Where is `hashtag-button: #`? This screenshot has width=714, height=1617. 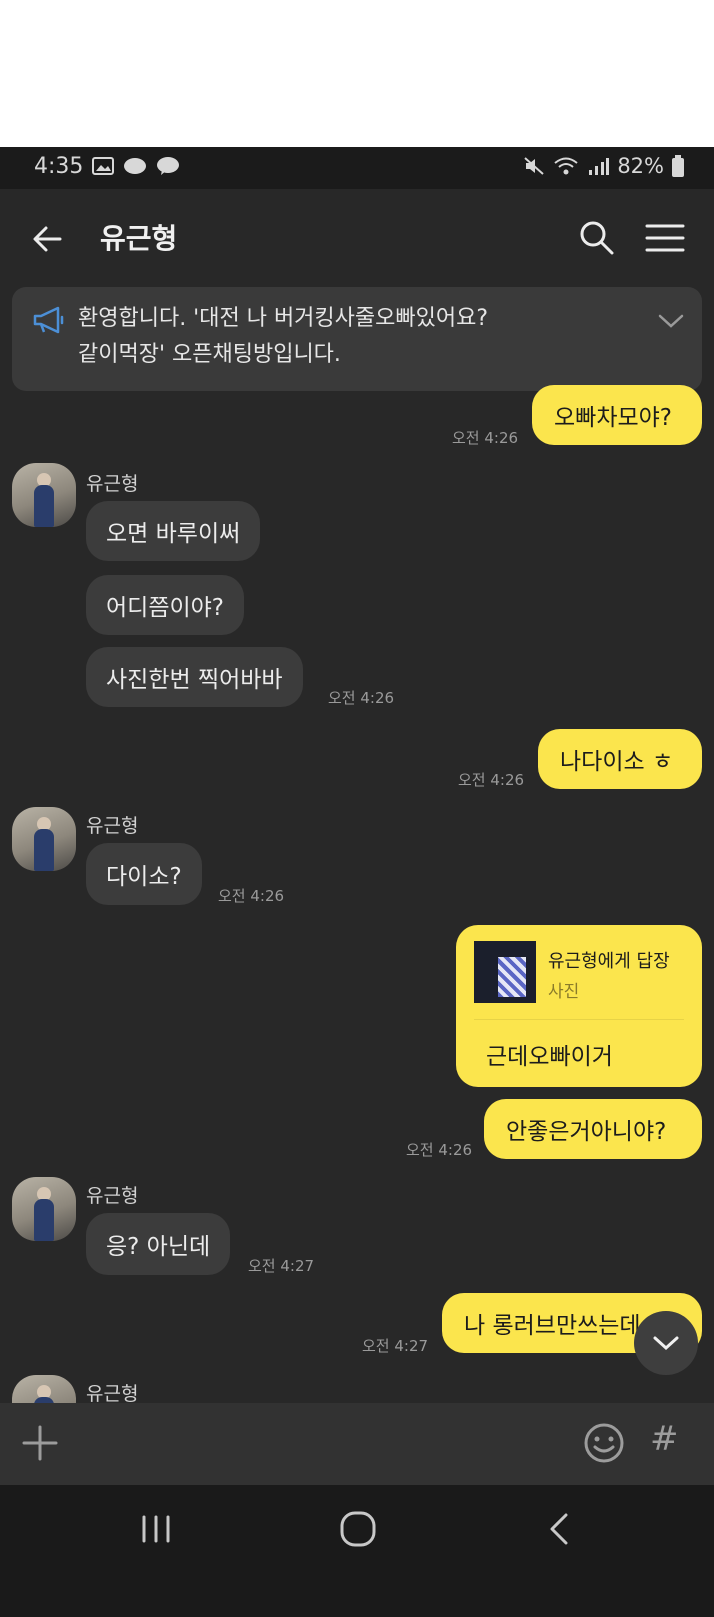 hashtag-button: # is located at coordinates (670, 1442).